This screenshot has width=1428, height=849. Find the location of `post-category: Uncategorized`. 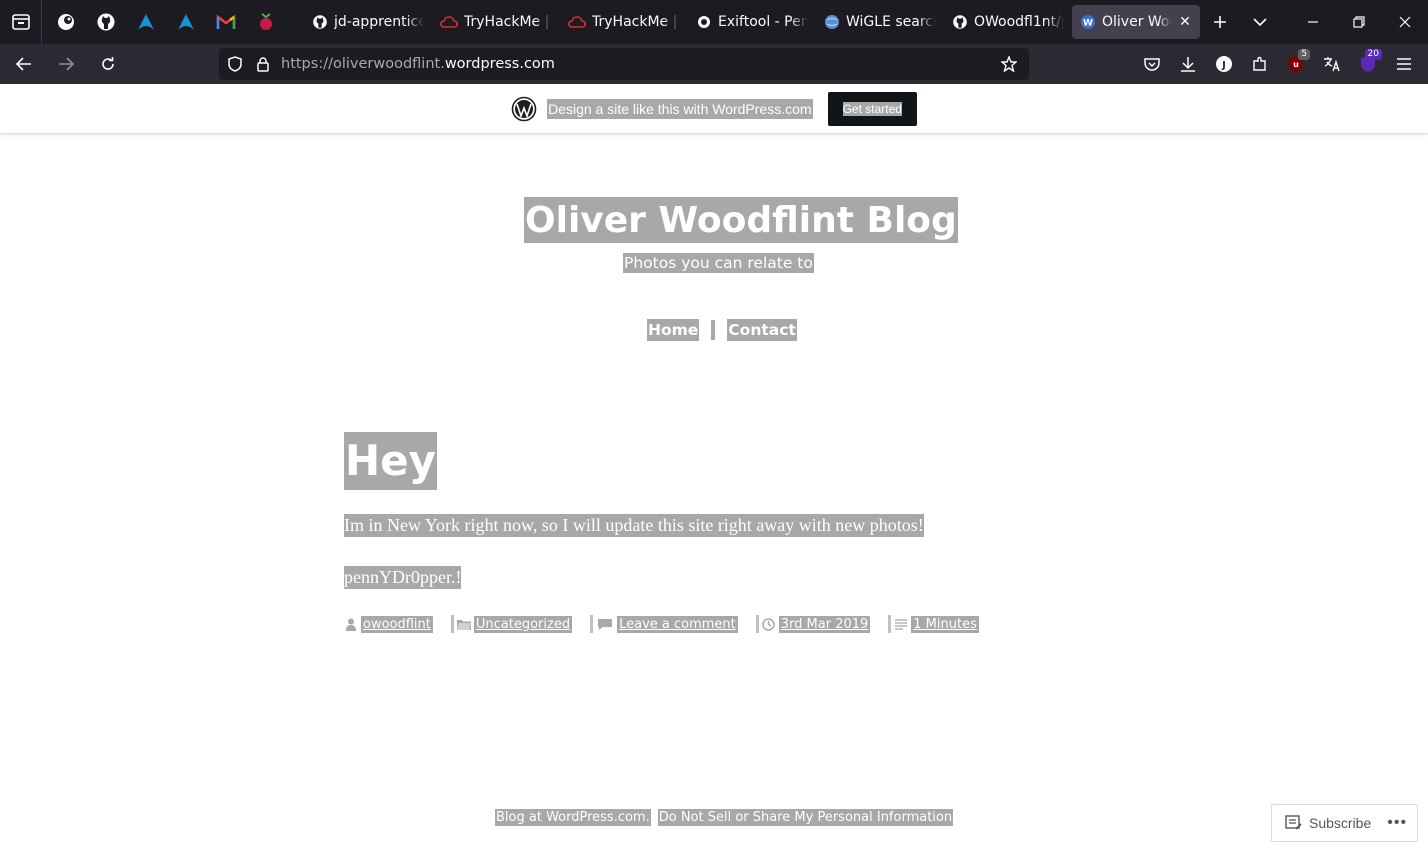

post-category: Uncategorized is located at coordinates (514, 624).